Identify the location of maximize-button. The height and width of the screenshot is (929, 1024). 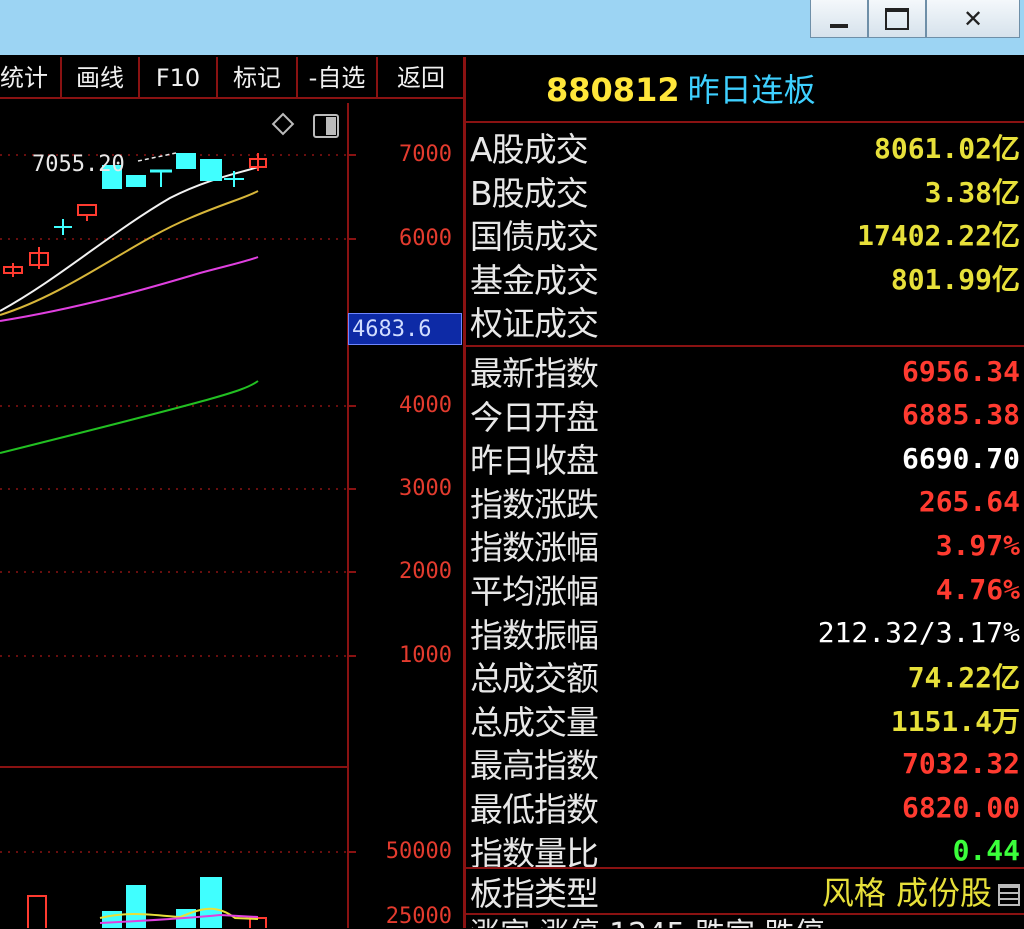
(897, 19).